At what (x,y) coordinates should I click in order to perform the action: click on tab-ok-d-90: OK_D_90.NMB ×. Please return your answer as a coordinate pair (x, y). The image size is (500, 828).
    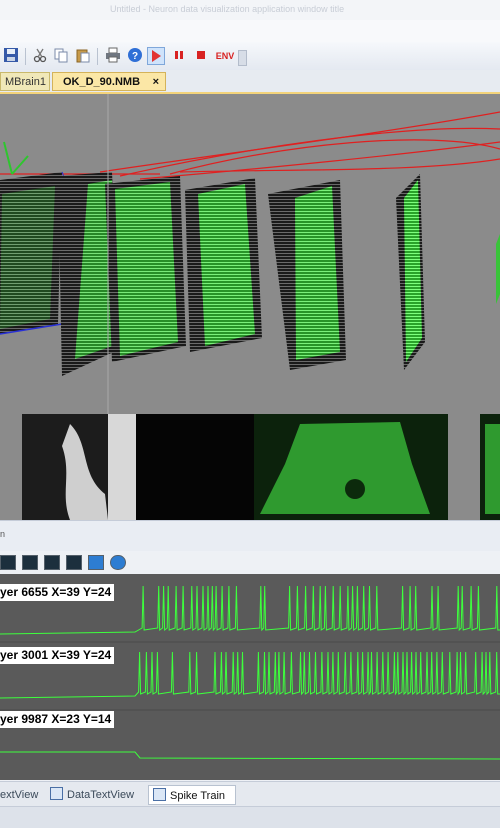
    Looking at the image, I should click on (109, 81).